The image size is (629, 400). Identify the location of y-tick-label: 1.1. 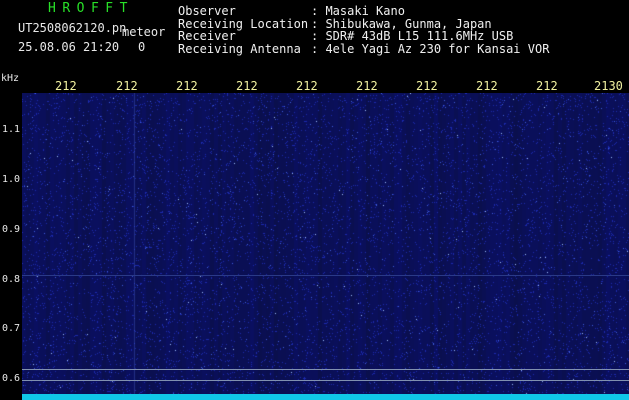
(10, 129).